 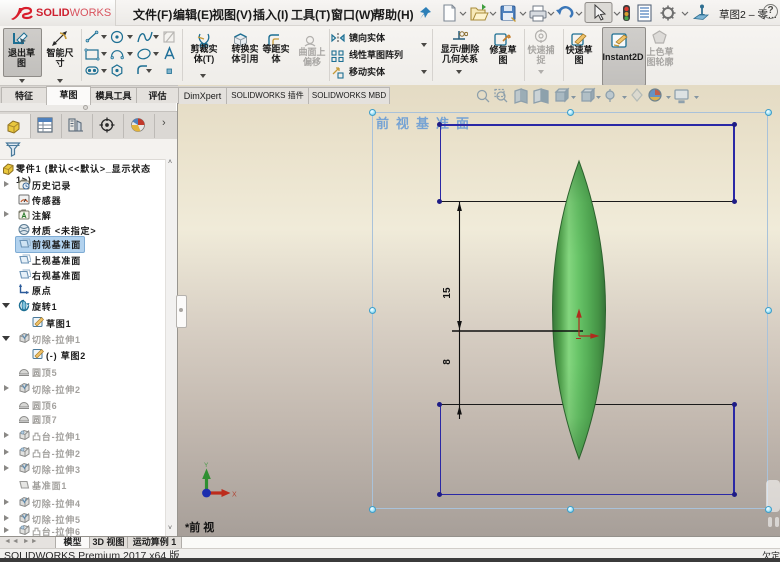 I want to click on svg-text: 8, so click(x=447, y=362).